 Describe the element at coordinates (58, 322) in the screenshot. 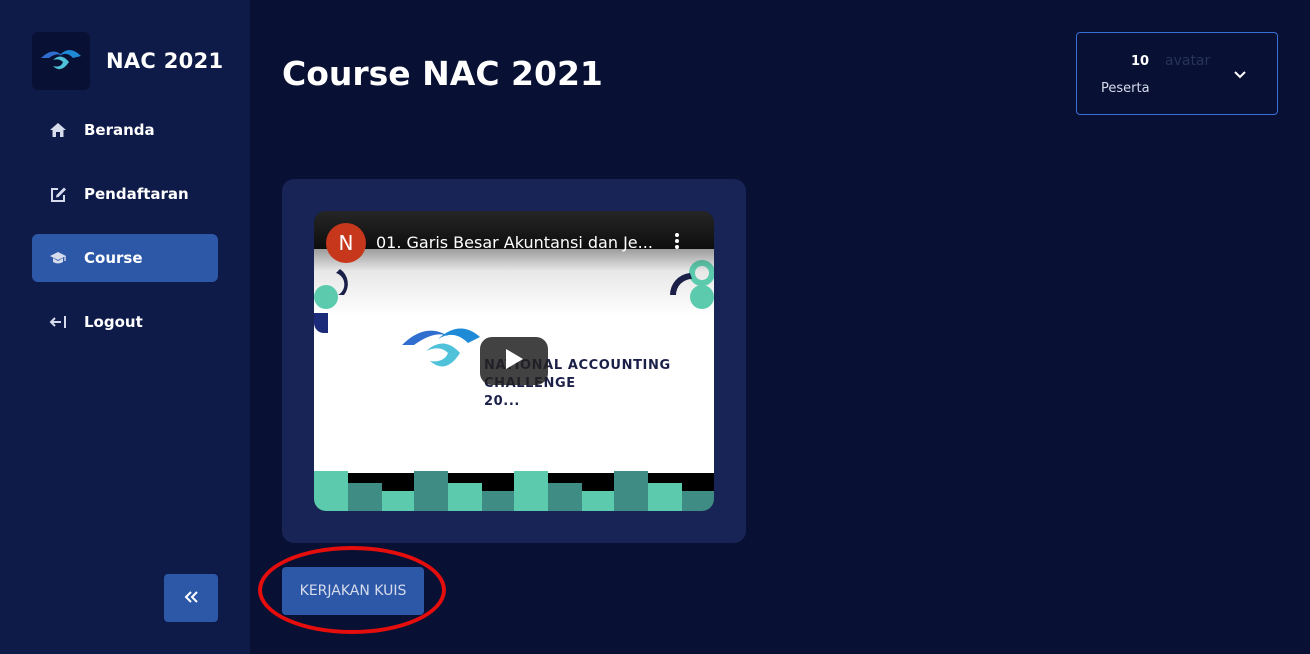

I see `logout-icon` at that location.